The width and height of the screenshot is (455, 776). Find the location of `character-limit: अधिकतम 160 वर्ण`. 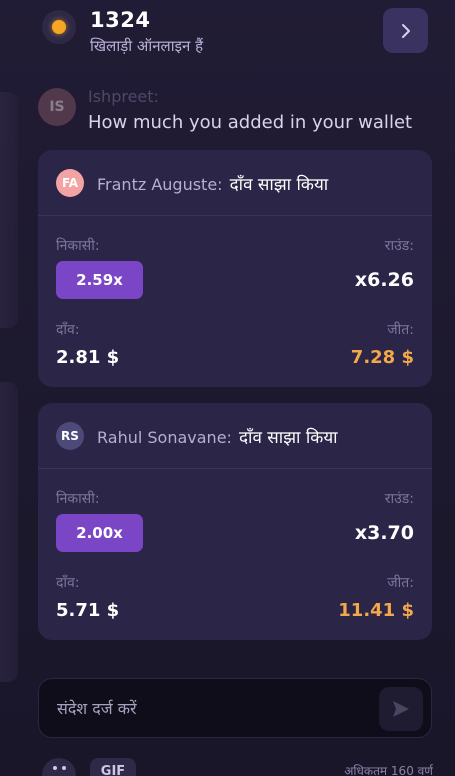

character-limit: अधिकतम 160 वर्ण is located at coordinates (388, 770).